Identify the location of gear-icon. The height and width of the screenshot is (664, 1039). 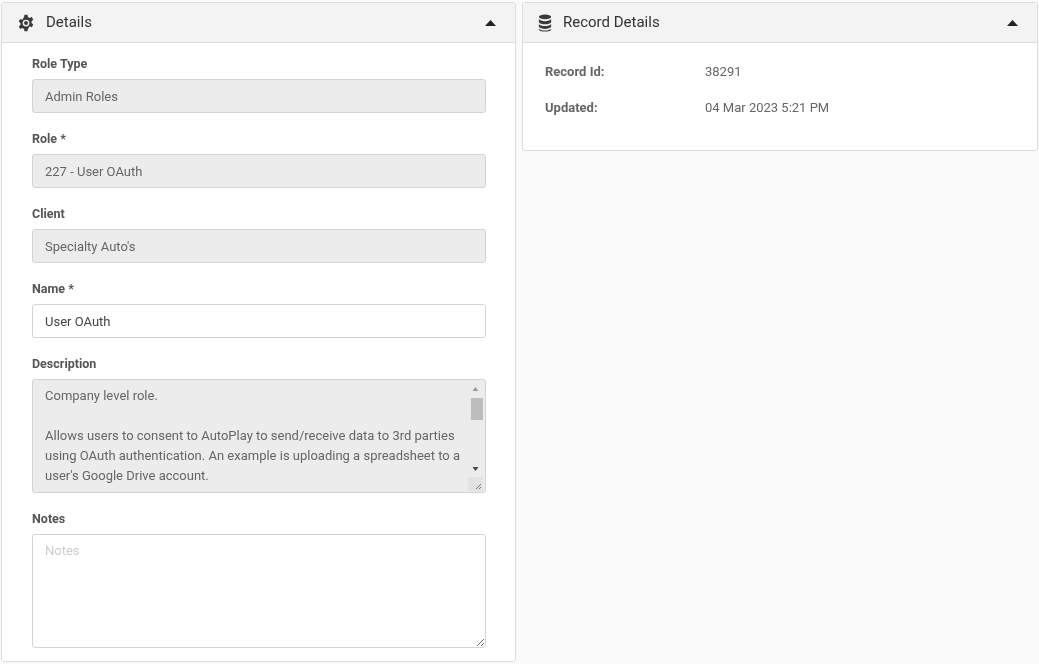
(26, 22).